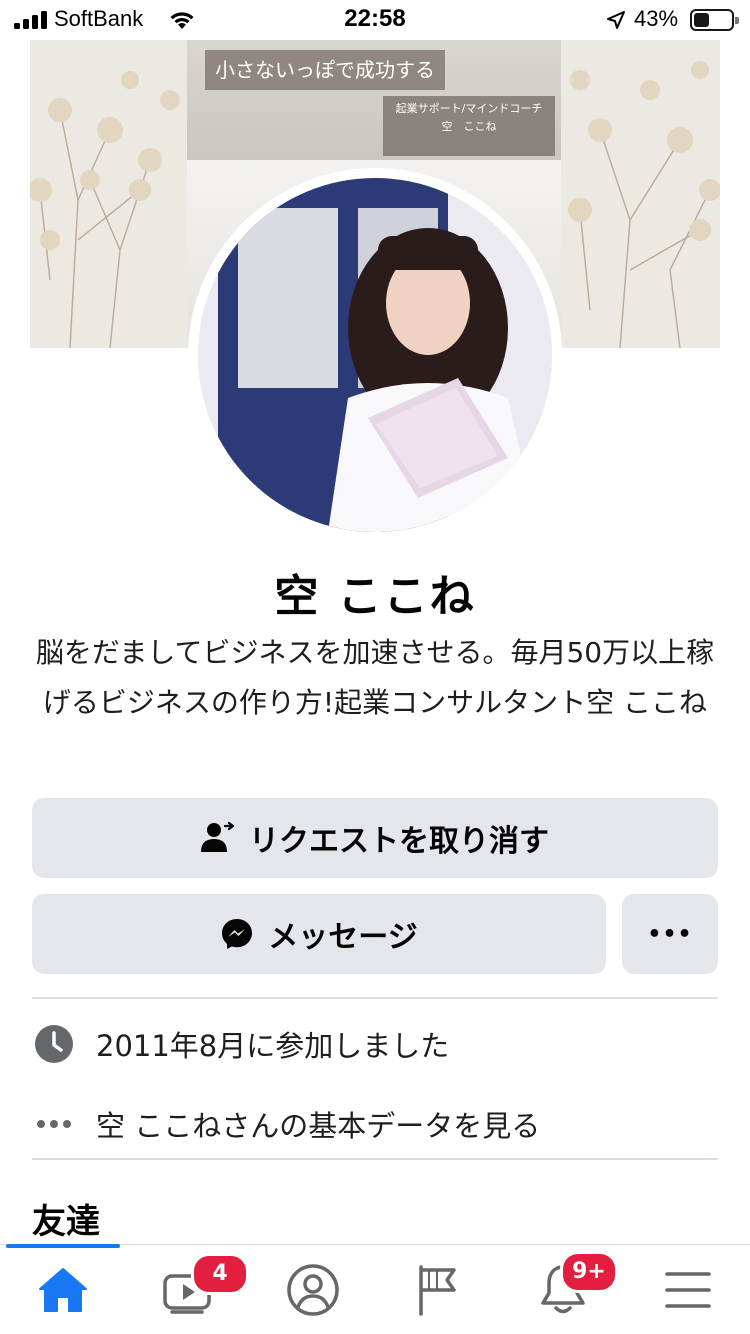 This screenshot has width=750, height=1334. What do you see at coordinates (187, 1289) in the screenshot?
I see `tab-watch: 4` at bounding box center [187, 1289].